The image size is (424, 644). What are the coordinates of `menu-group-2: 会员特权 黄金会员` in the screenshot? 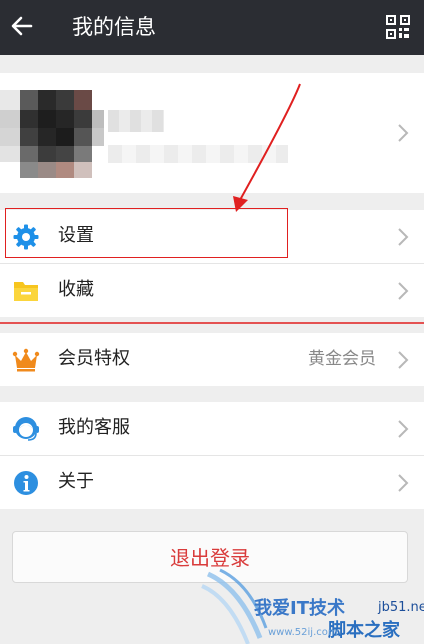 It's located at (212, 359).